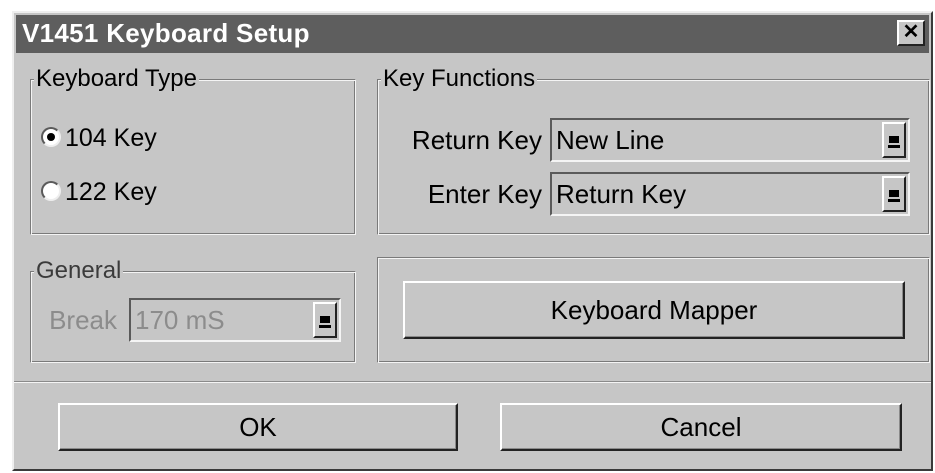  I want to click on close-button: ✕, so click(911, 33).